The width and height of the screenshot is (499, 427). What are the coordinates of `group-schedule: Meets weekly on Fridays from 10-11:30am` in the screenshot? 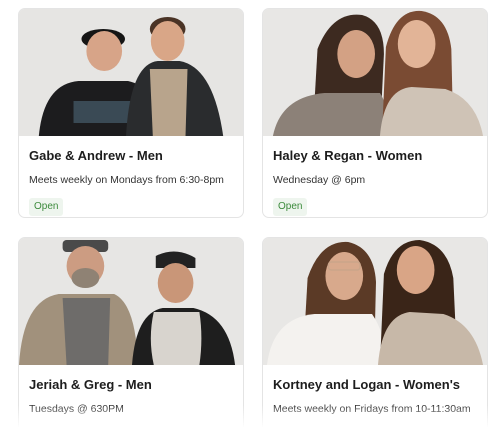 It's located at (372, 409).